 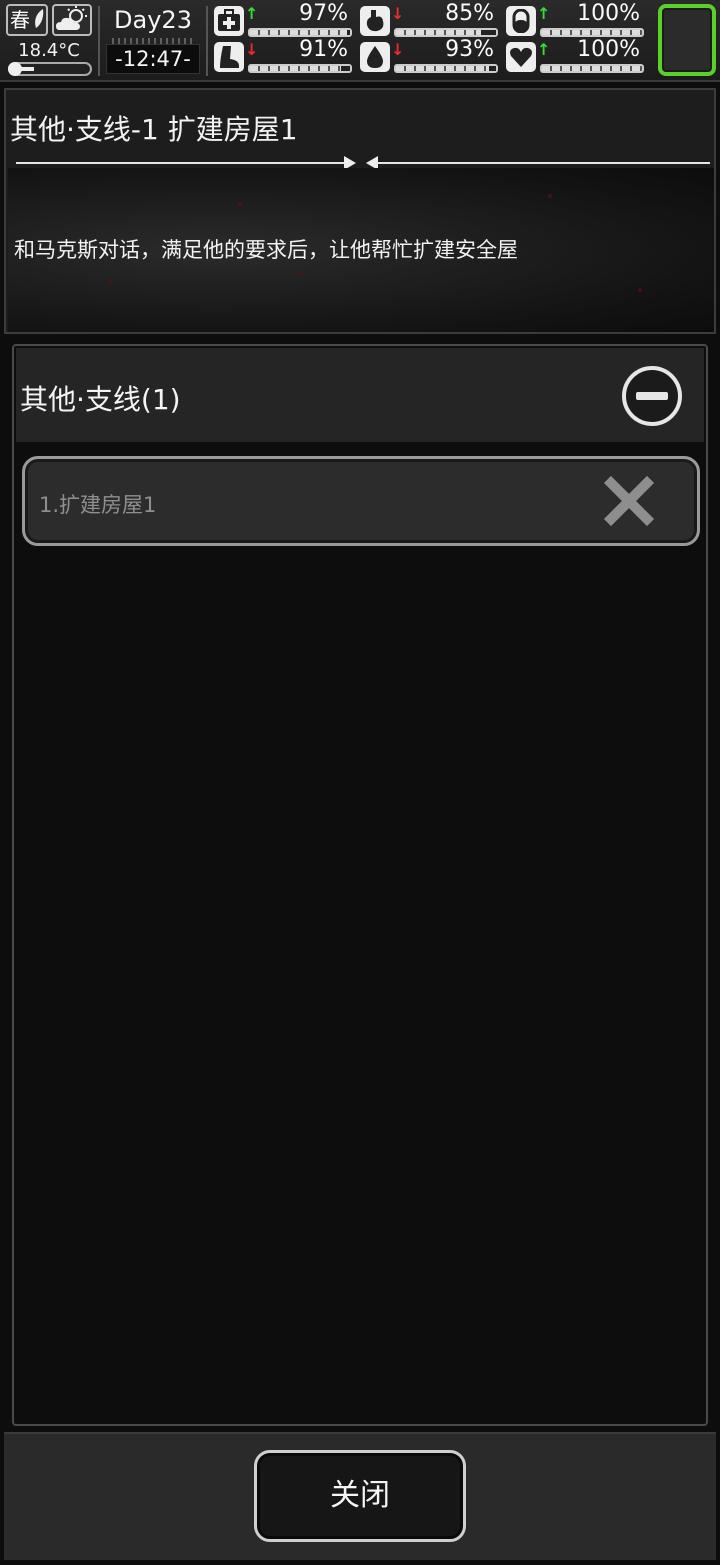 I want to click on minus-icon, so click(x=652, y=396).